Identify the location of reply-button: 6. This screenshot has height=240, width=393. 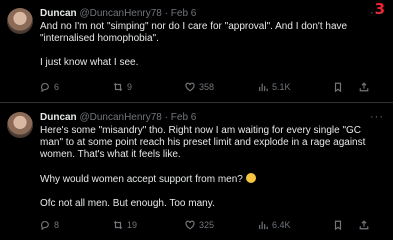
(49, 87).